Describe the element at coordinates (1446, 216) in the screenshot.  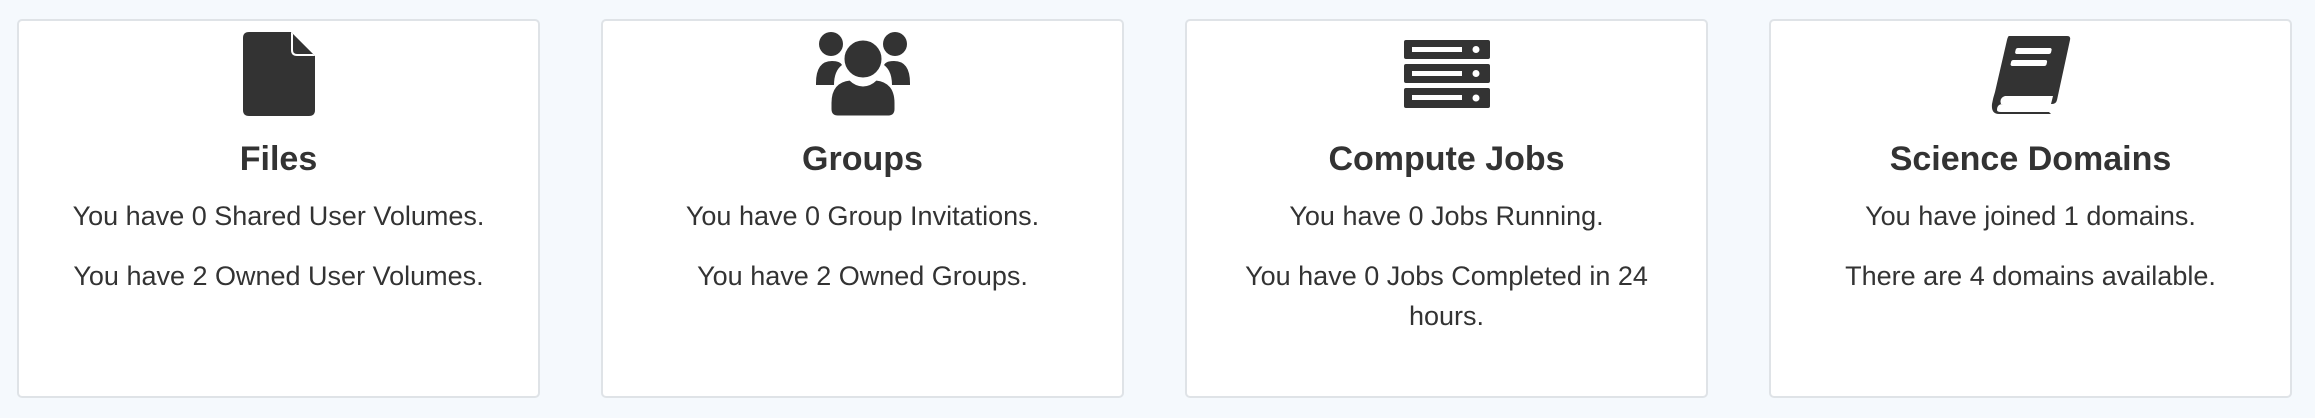
I see `jobs-running-text: You have 0 Jobs Running.` at that location.